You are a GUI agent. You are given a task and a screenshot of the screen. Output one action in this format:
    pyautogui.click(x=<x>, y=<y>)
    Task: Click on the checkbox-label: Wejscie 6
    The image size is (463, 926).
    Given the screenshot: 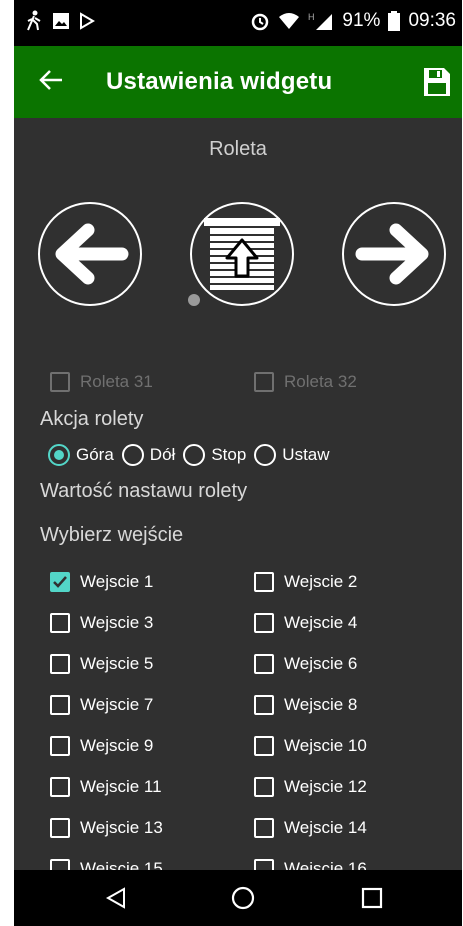 What is the action you would take?
    pyautogui.click(x=321, y=663)
    